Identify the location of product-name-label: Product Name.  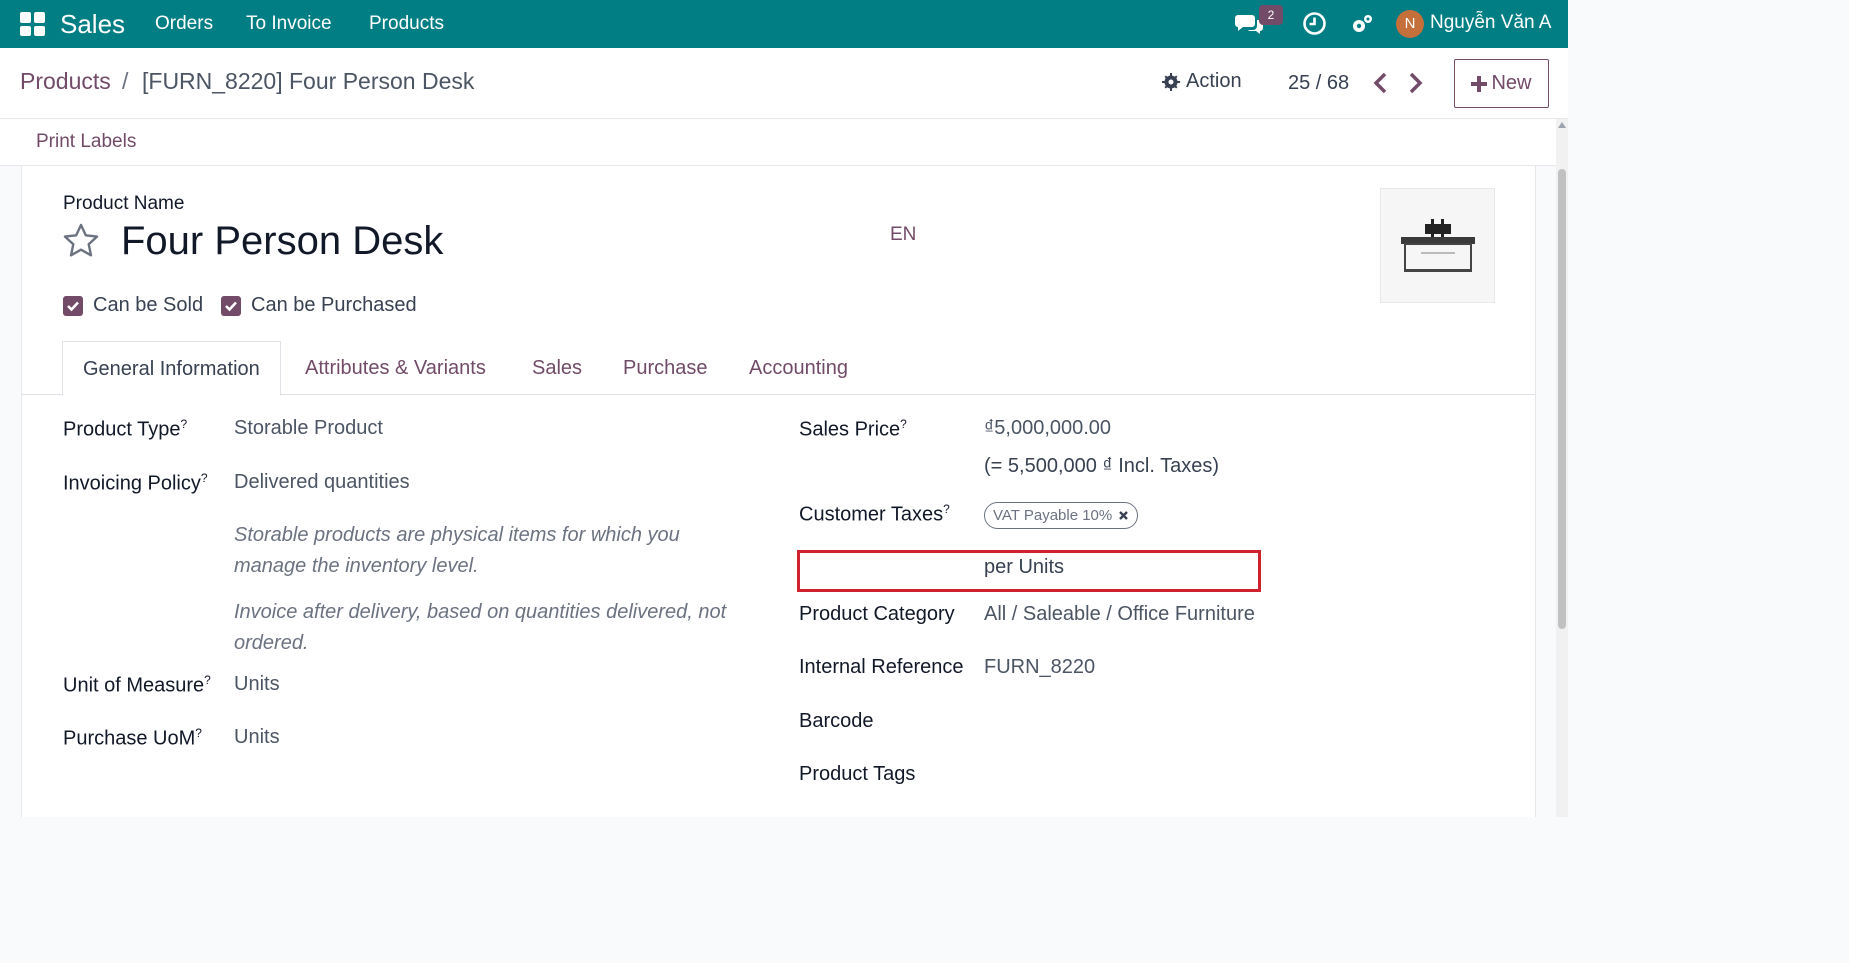
(124, 203).